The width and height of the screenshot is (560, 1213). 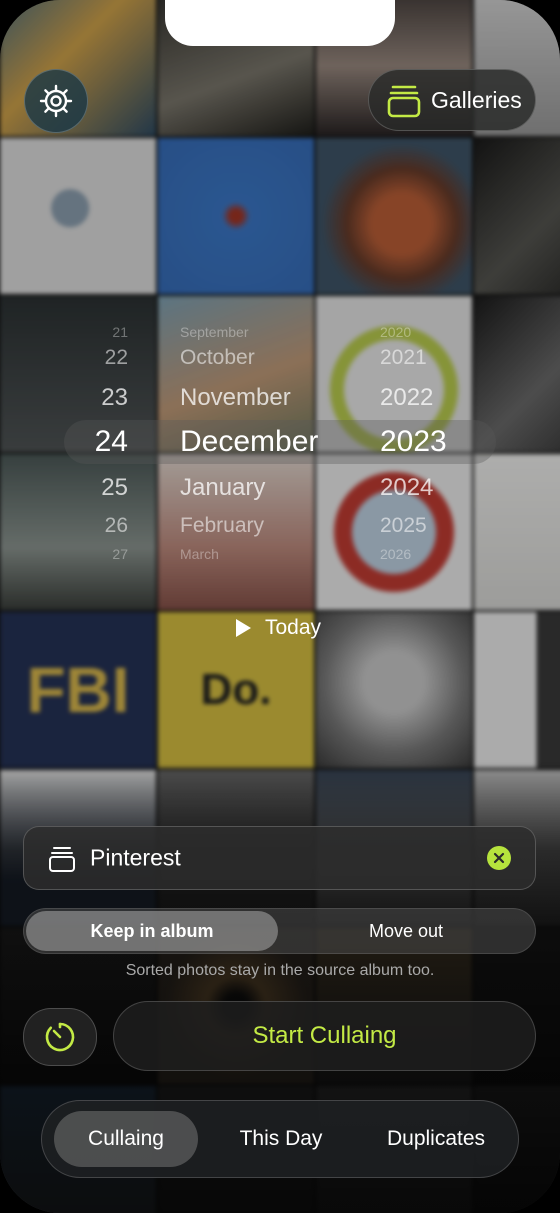 I want to click on album-name: Pinterest, so click(x=135, y=857).